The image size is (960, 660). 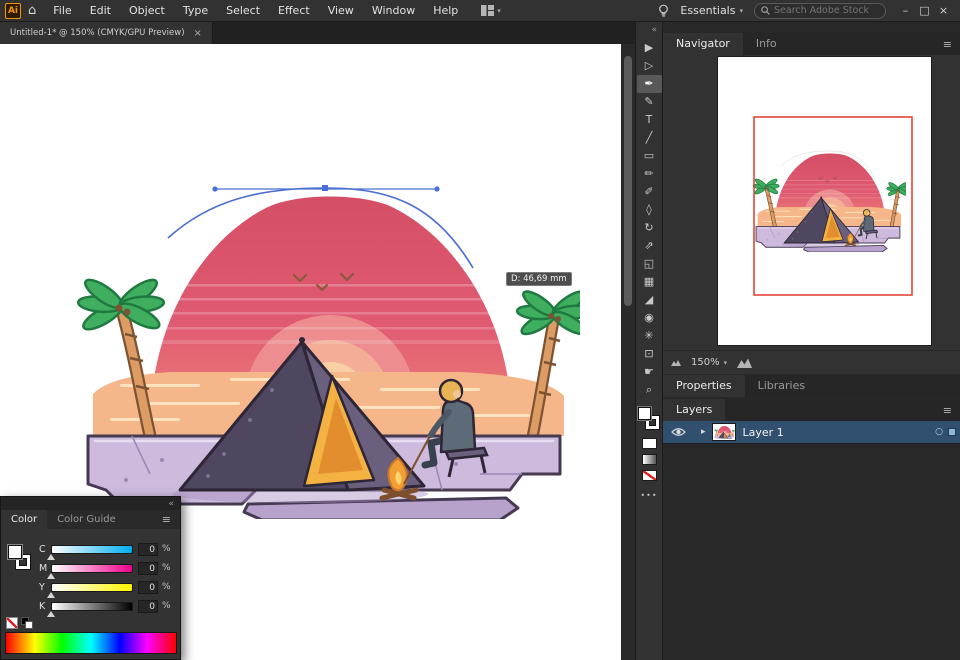 What do you see at coordinates (90, 503) in the screenshot?
I see `color-panel-header: «` at bounding box center [90, 503].